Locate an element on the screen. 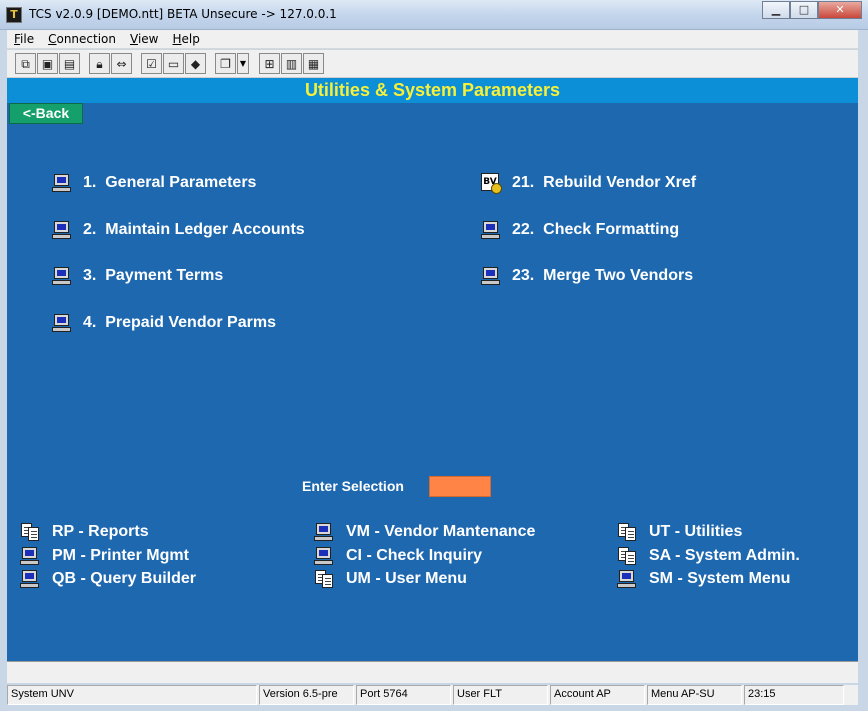 This screenshot has width=868, height=711. option-prepaid-vendor-parms: 4. Prepaid Vendor Parms is located at coordinates (163, 323).